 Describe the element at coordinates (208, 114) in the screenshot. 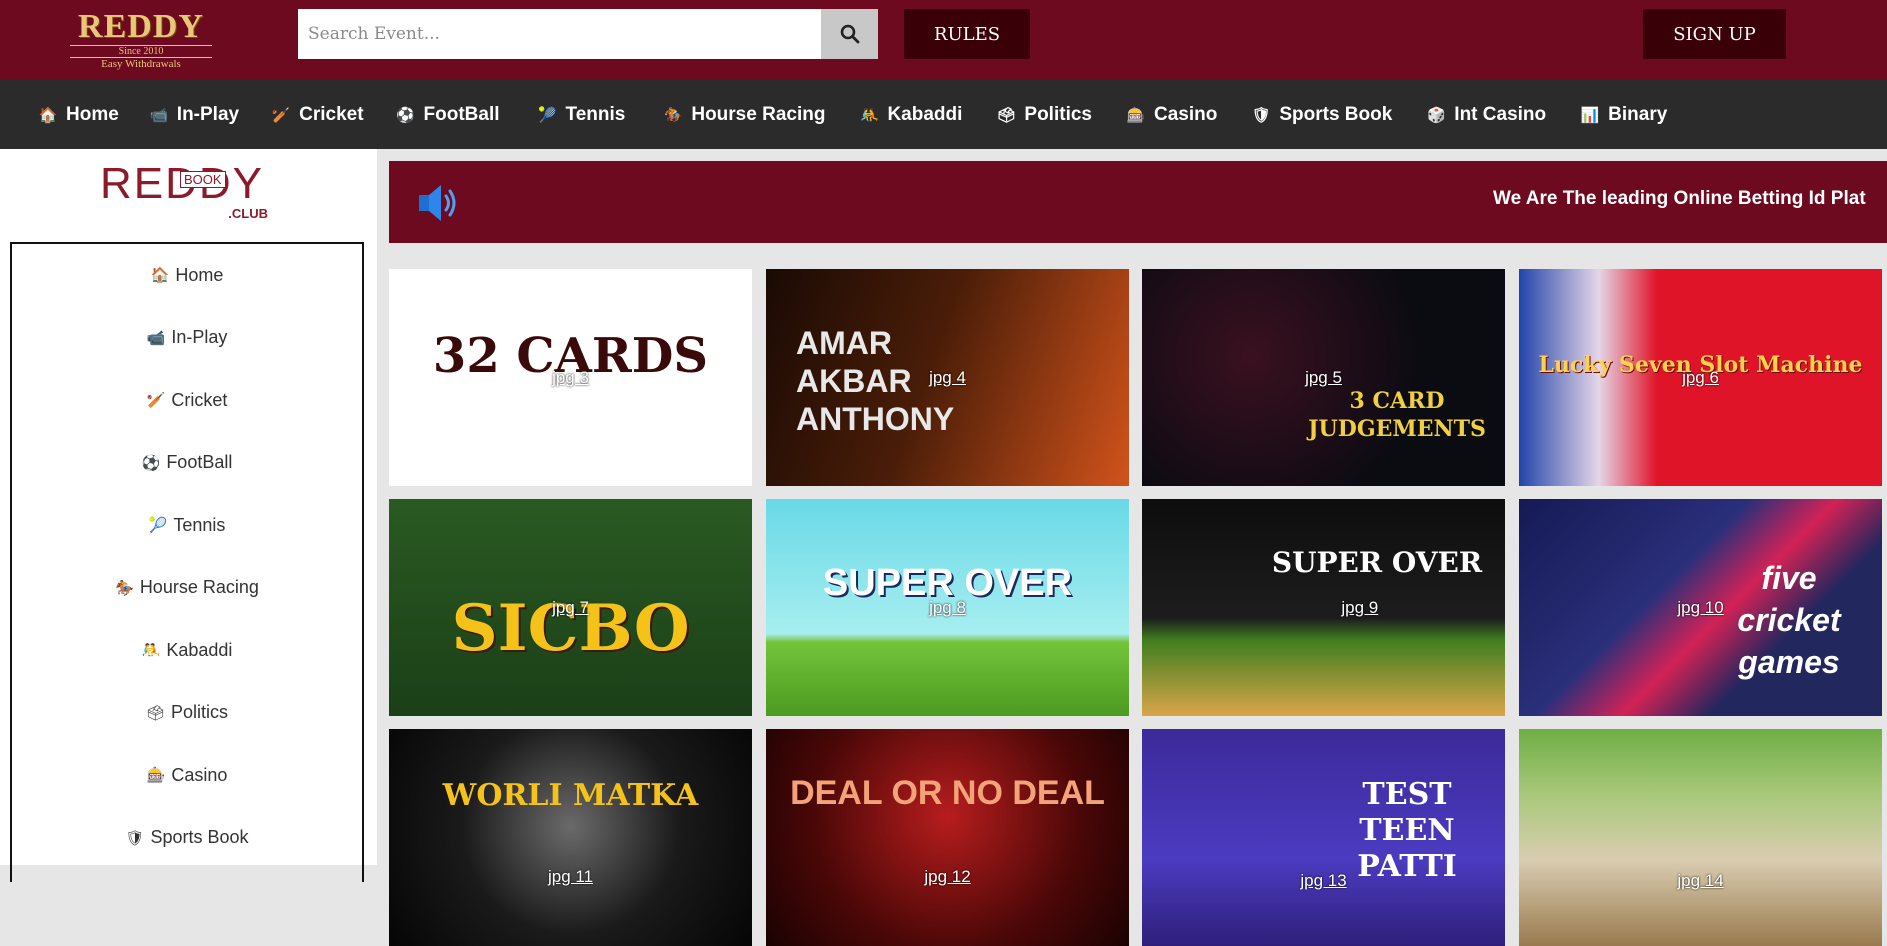

I see `nav-item-label: In-Play` at that location.